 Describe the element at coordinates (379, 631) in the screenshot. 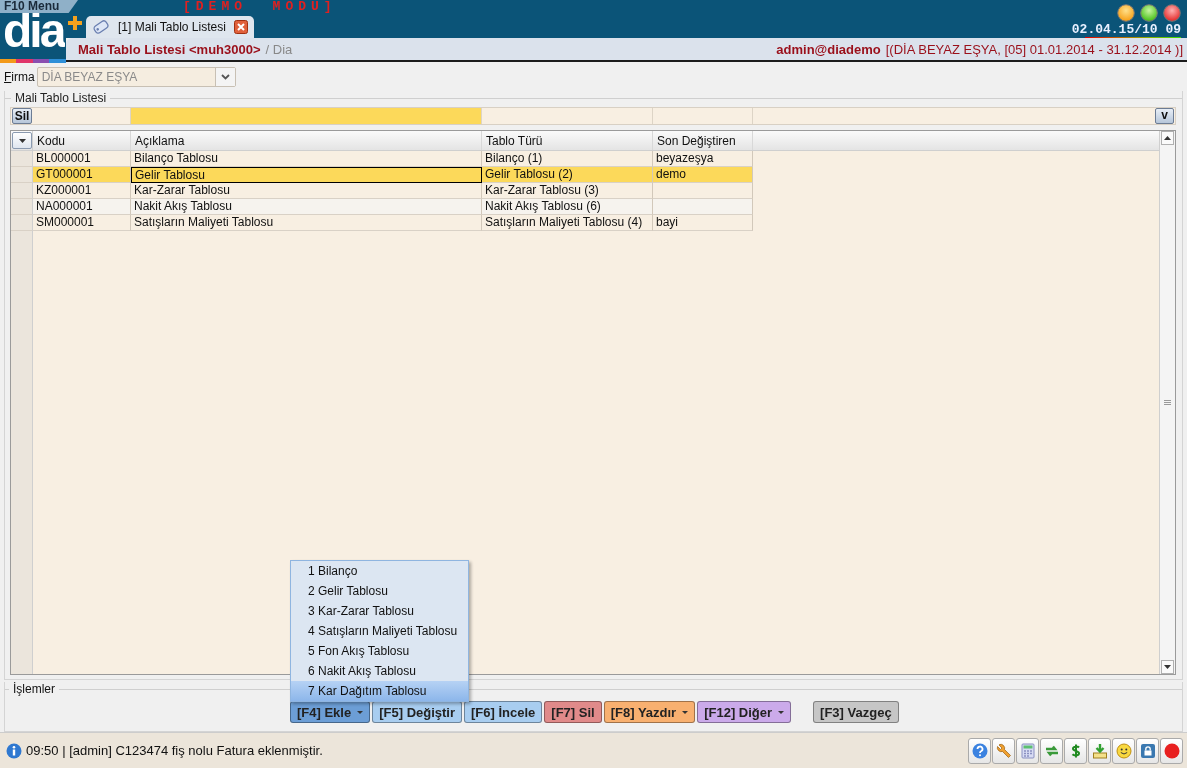

I see `menu-item: 4 Satışların Maliyeti Tablosu` at that location.